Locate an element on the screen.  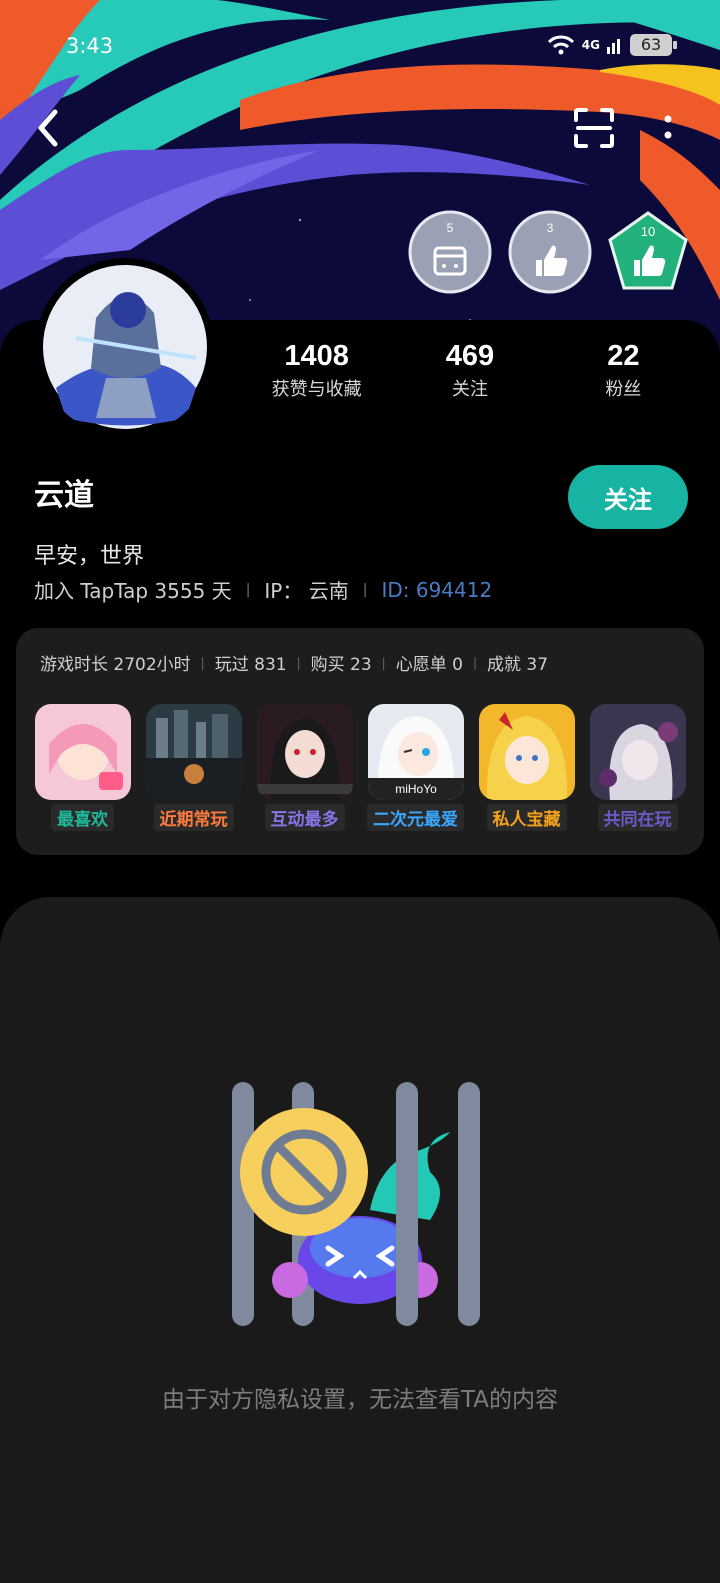
back-button is located at coordinates (48, 128).